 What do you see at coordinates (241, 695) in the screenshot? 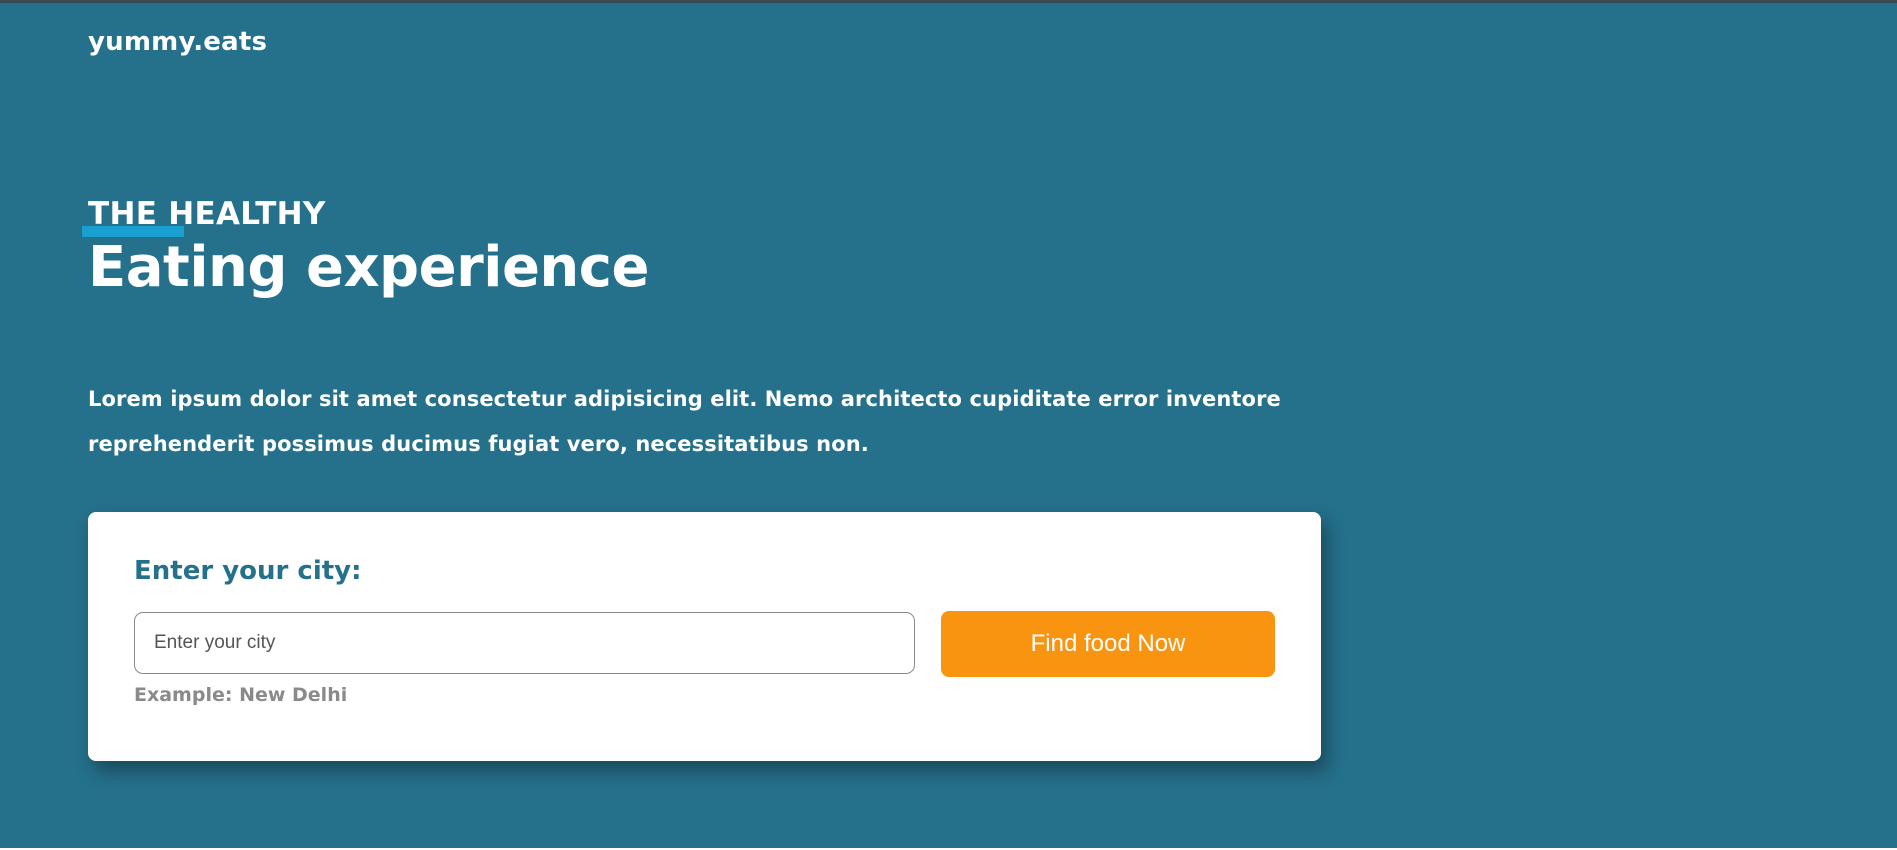
I see `city-example-hint: Example: New Delhi` at bounding box center [241, 695].